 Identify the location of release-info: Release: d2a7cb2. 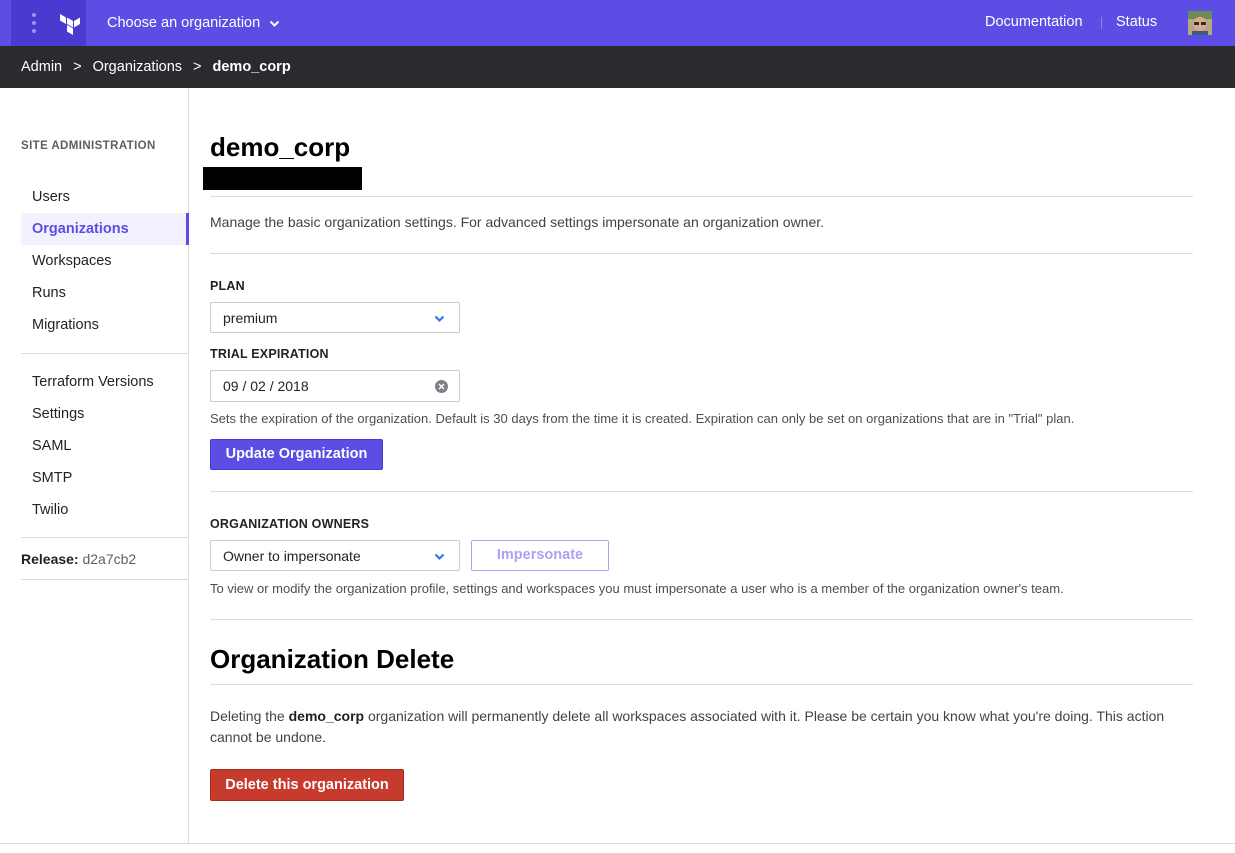
(78, 559).